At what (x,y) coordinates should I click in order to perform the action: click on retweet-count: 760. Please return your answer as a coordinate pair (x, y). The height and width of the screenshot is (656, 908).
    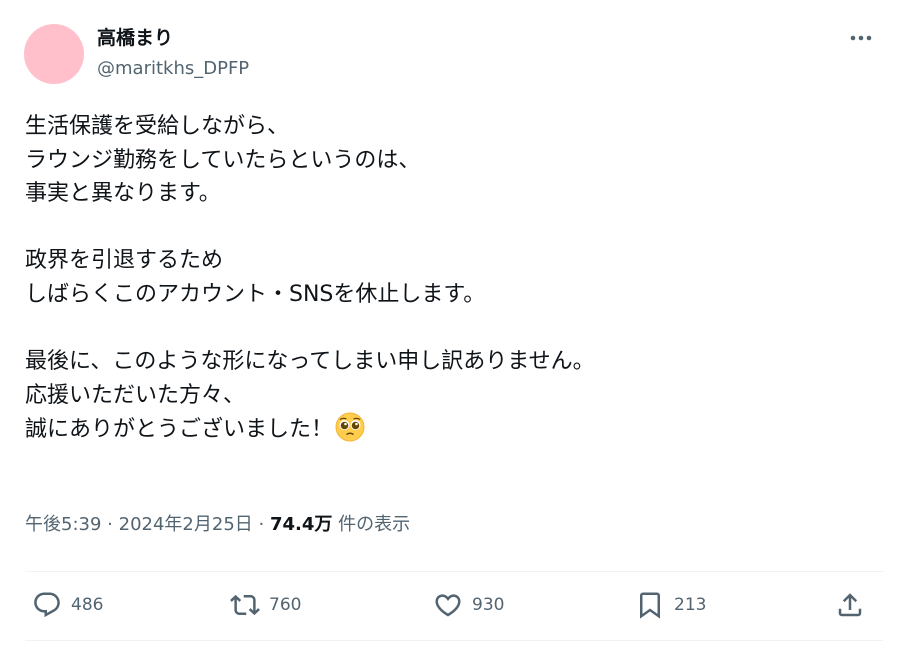
    Looking at the image, I should click on (285, 605).